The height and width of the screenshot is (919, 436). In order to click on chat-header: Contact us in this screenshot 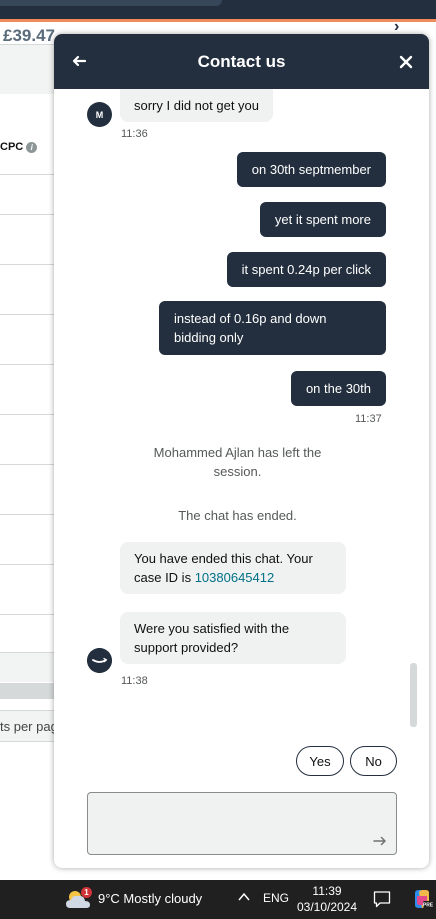, I will do `click(241, 61)`.